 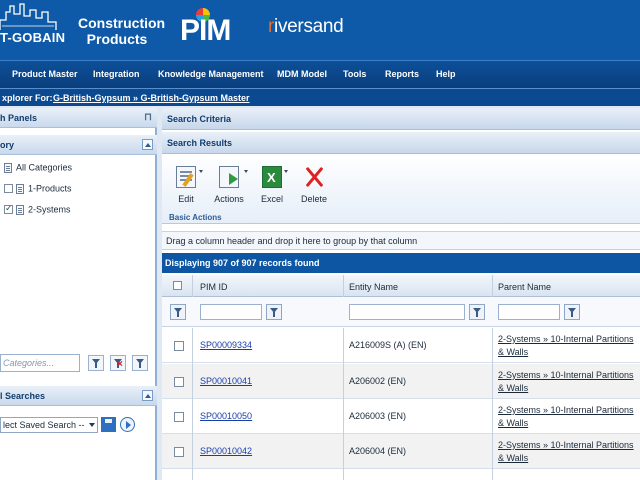 What do you see at coordinates (78, 396) in the screenshot?
I see `saved-searches-header: l Searches` at bounding box center [78, 396].